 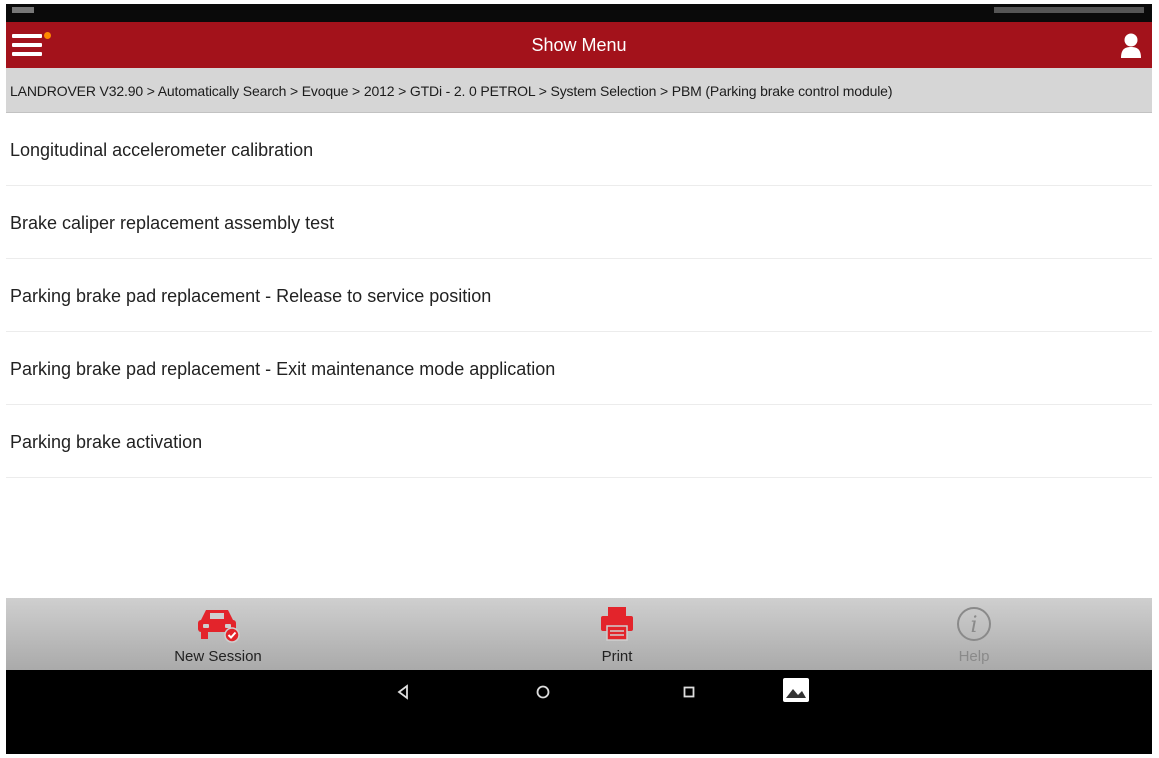 What do you see at coordinates (579, 149) in the screenshot?
I see `list-item-longitudinal-accelerometer-calibration: Longitudinal accelerometer calibration` at bounding box center [579, 149].